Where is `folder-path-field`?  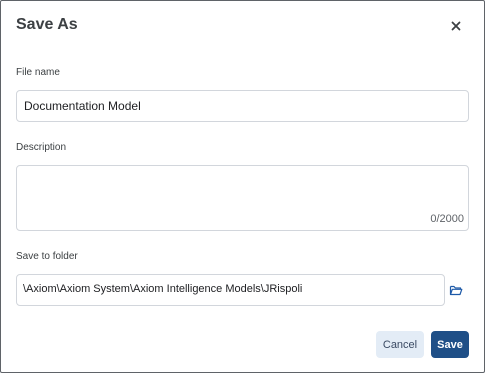 folder-path-field is located at coordinates (230, 290).